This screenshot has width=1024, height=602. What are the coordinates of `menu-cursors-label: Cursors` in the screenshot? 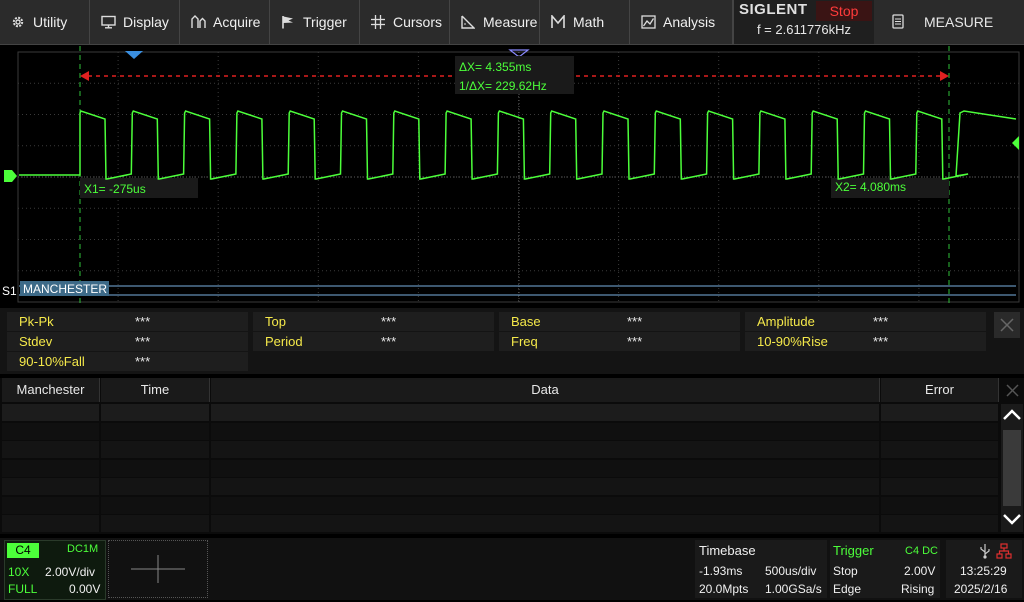 It's located at (418, 22).